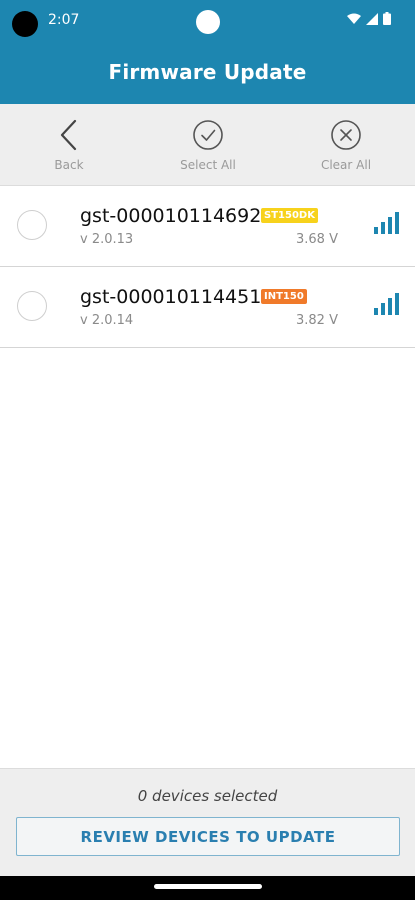 The height and width of the screenshot is (900, 415). What do you see at coordinates (69, 137) in the screenshot?
I see `chevron-left-icon` at bounding box center [69, 137].